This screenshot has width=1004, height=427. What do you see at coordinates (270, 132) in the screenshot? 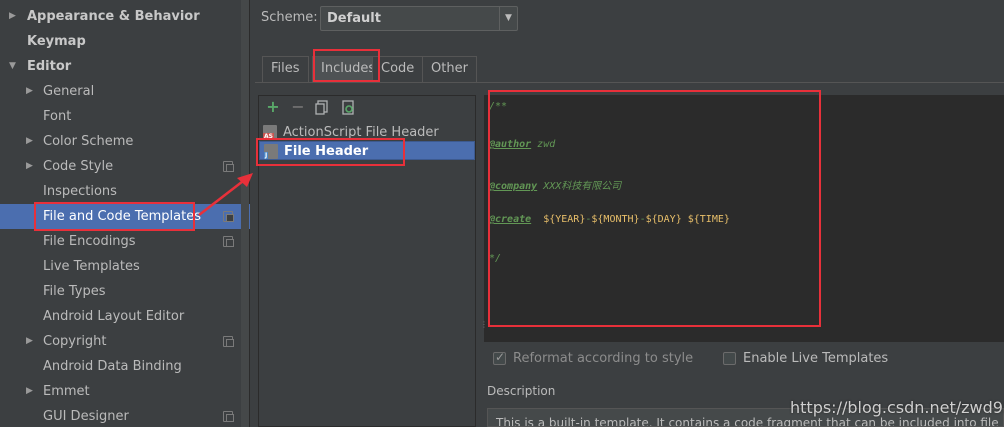
I see `file-icon: AS` at bounding box center [270, 132].